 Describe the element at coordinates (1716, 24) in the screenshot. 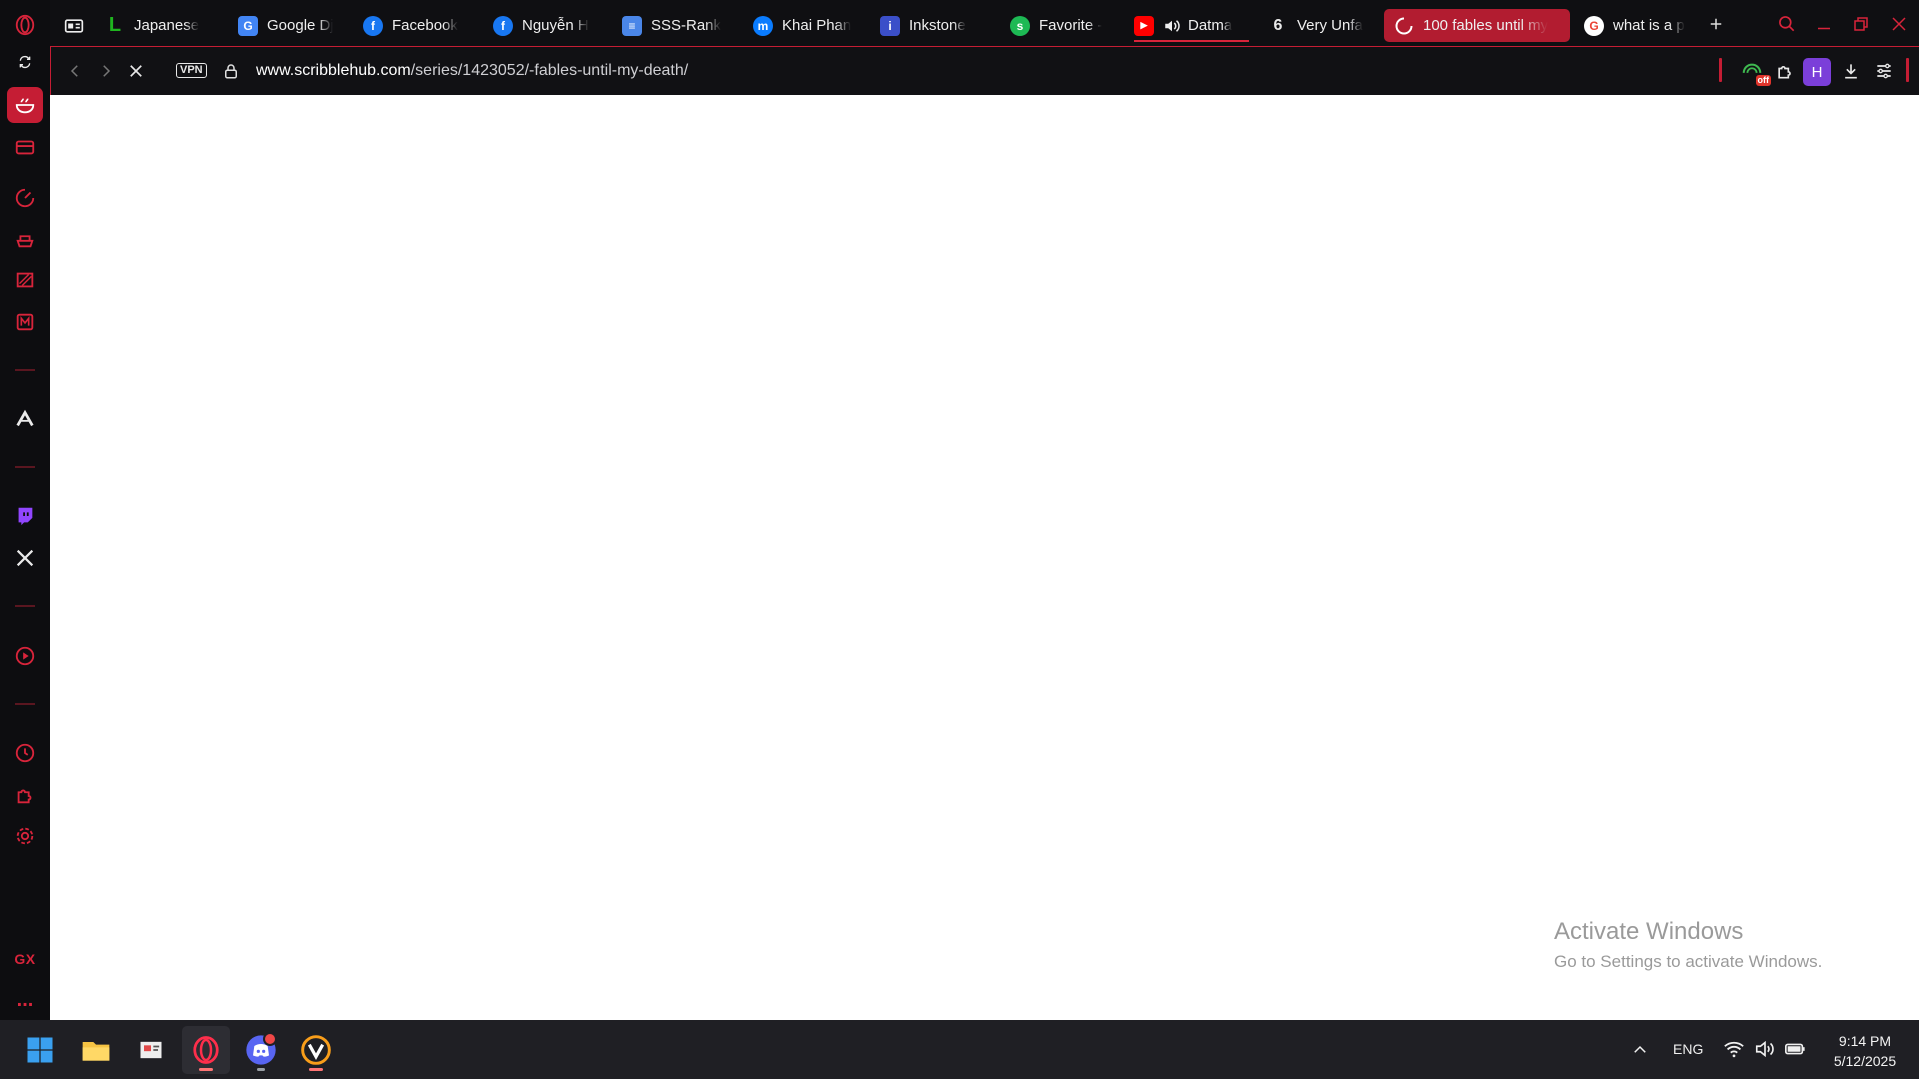

I see `new-tab-button` at that location.